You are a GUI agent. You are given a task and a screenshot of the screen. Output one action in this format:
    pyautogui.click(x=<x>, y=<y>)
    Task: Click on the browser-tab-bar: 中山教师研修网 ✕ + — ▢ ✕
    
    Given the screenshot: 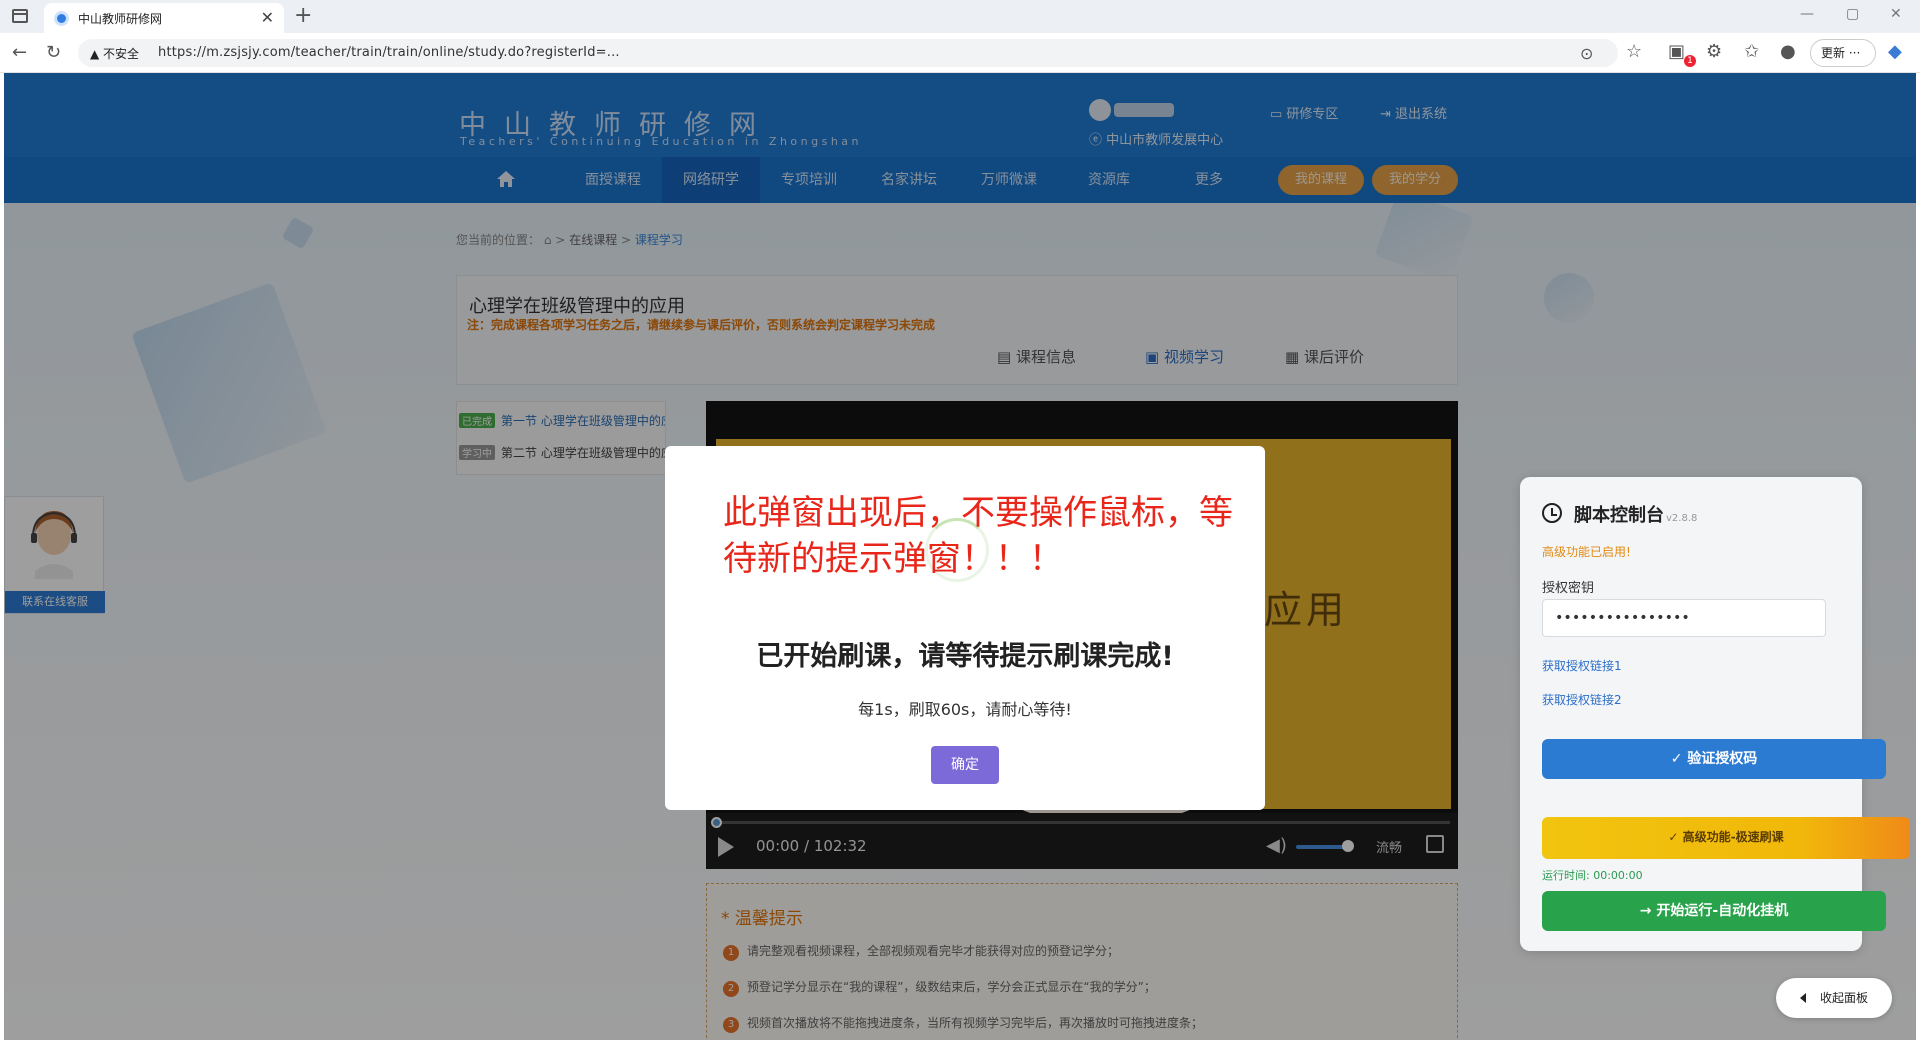 What is the action you would take?
    pyautogui.click(x=960, y=16)
    